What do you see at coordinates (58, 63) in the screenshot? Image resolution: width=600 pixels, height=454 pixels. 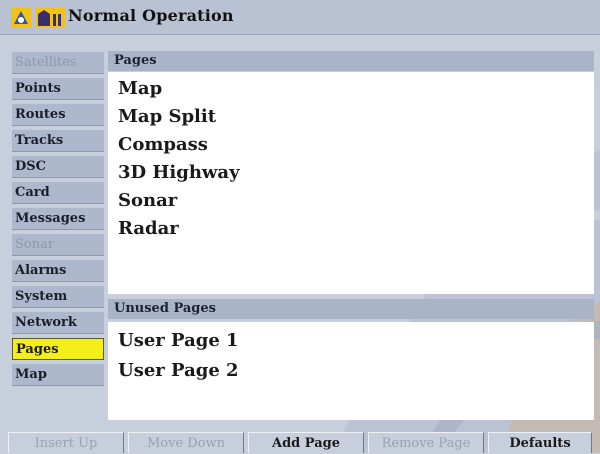 I see `sidebar-item-satellites: Satellites` at bounding box center [58, 63].